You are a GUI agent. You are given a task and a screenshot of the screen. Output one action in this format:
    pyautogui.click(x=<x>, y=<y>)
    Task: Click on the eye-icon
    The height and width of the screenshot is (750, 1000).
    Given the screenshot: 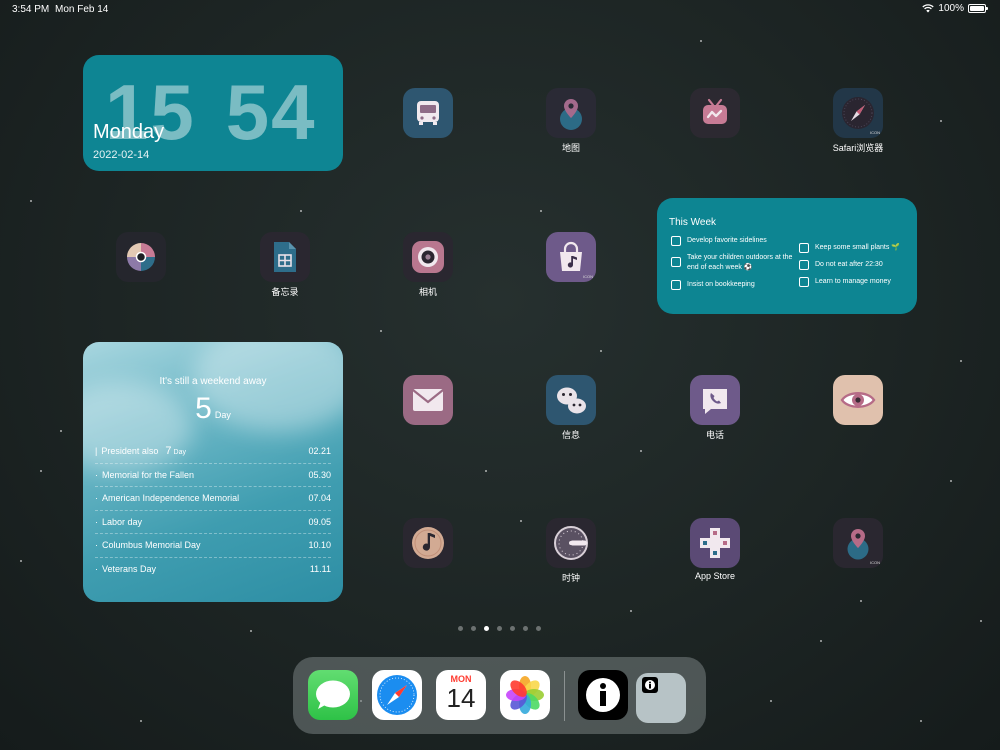 What is the action you would take?
    pyautogui.click(x=858, y=400)
    